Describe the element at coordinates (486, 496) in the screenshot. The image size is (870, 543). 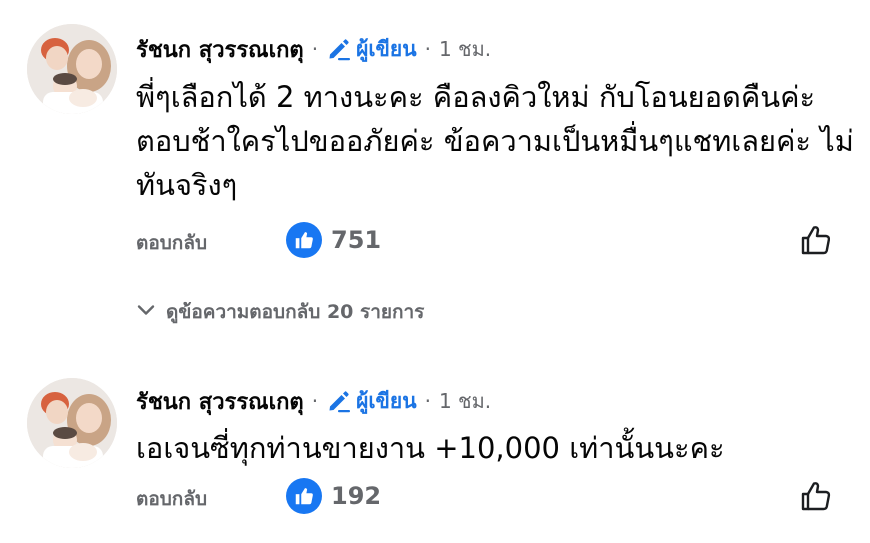
I see `comment-actions: ตอบกลับ 192` at that location.